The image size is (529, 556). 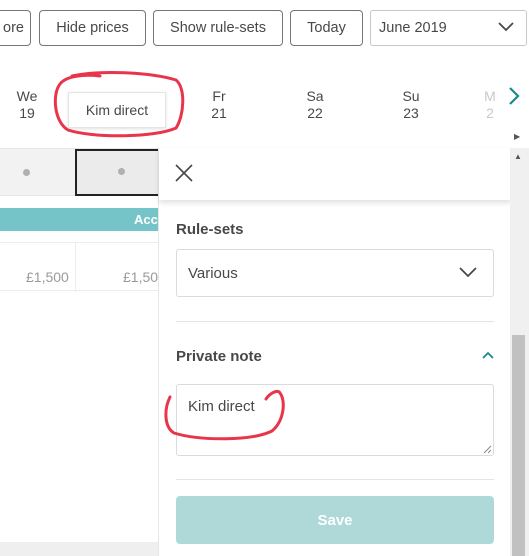 I want to click on day-name: Sa, so click(x=315, y=96).